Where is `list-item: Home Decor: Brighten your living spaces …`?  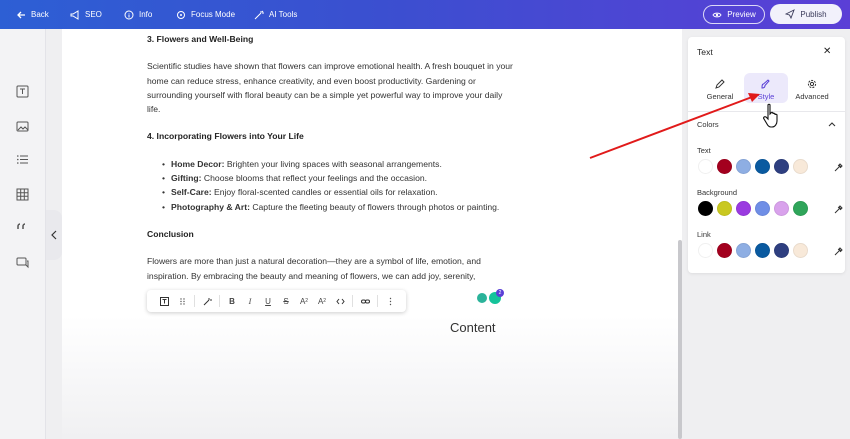 list-item: Home Decor: Brighten your living spaces … is located at coordinates (339, 164).